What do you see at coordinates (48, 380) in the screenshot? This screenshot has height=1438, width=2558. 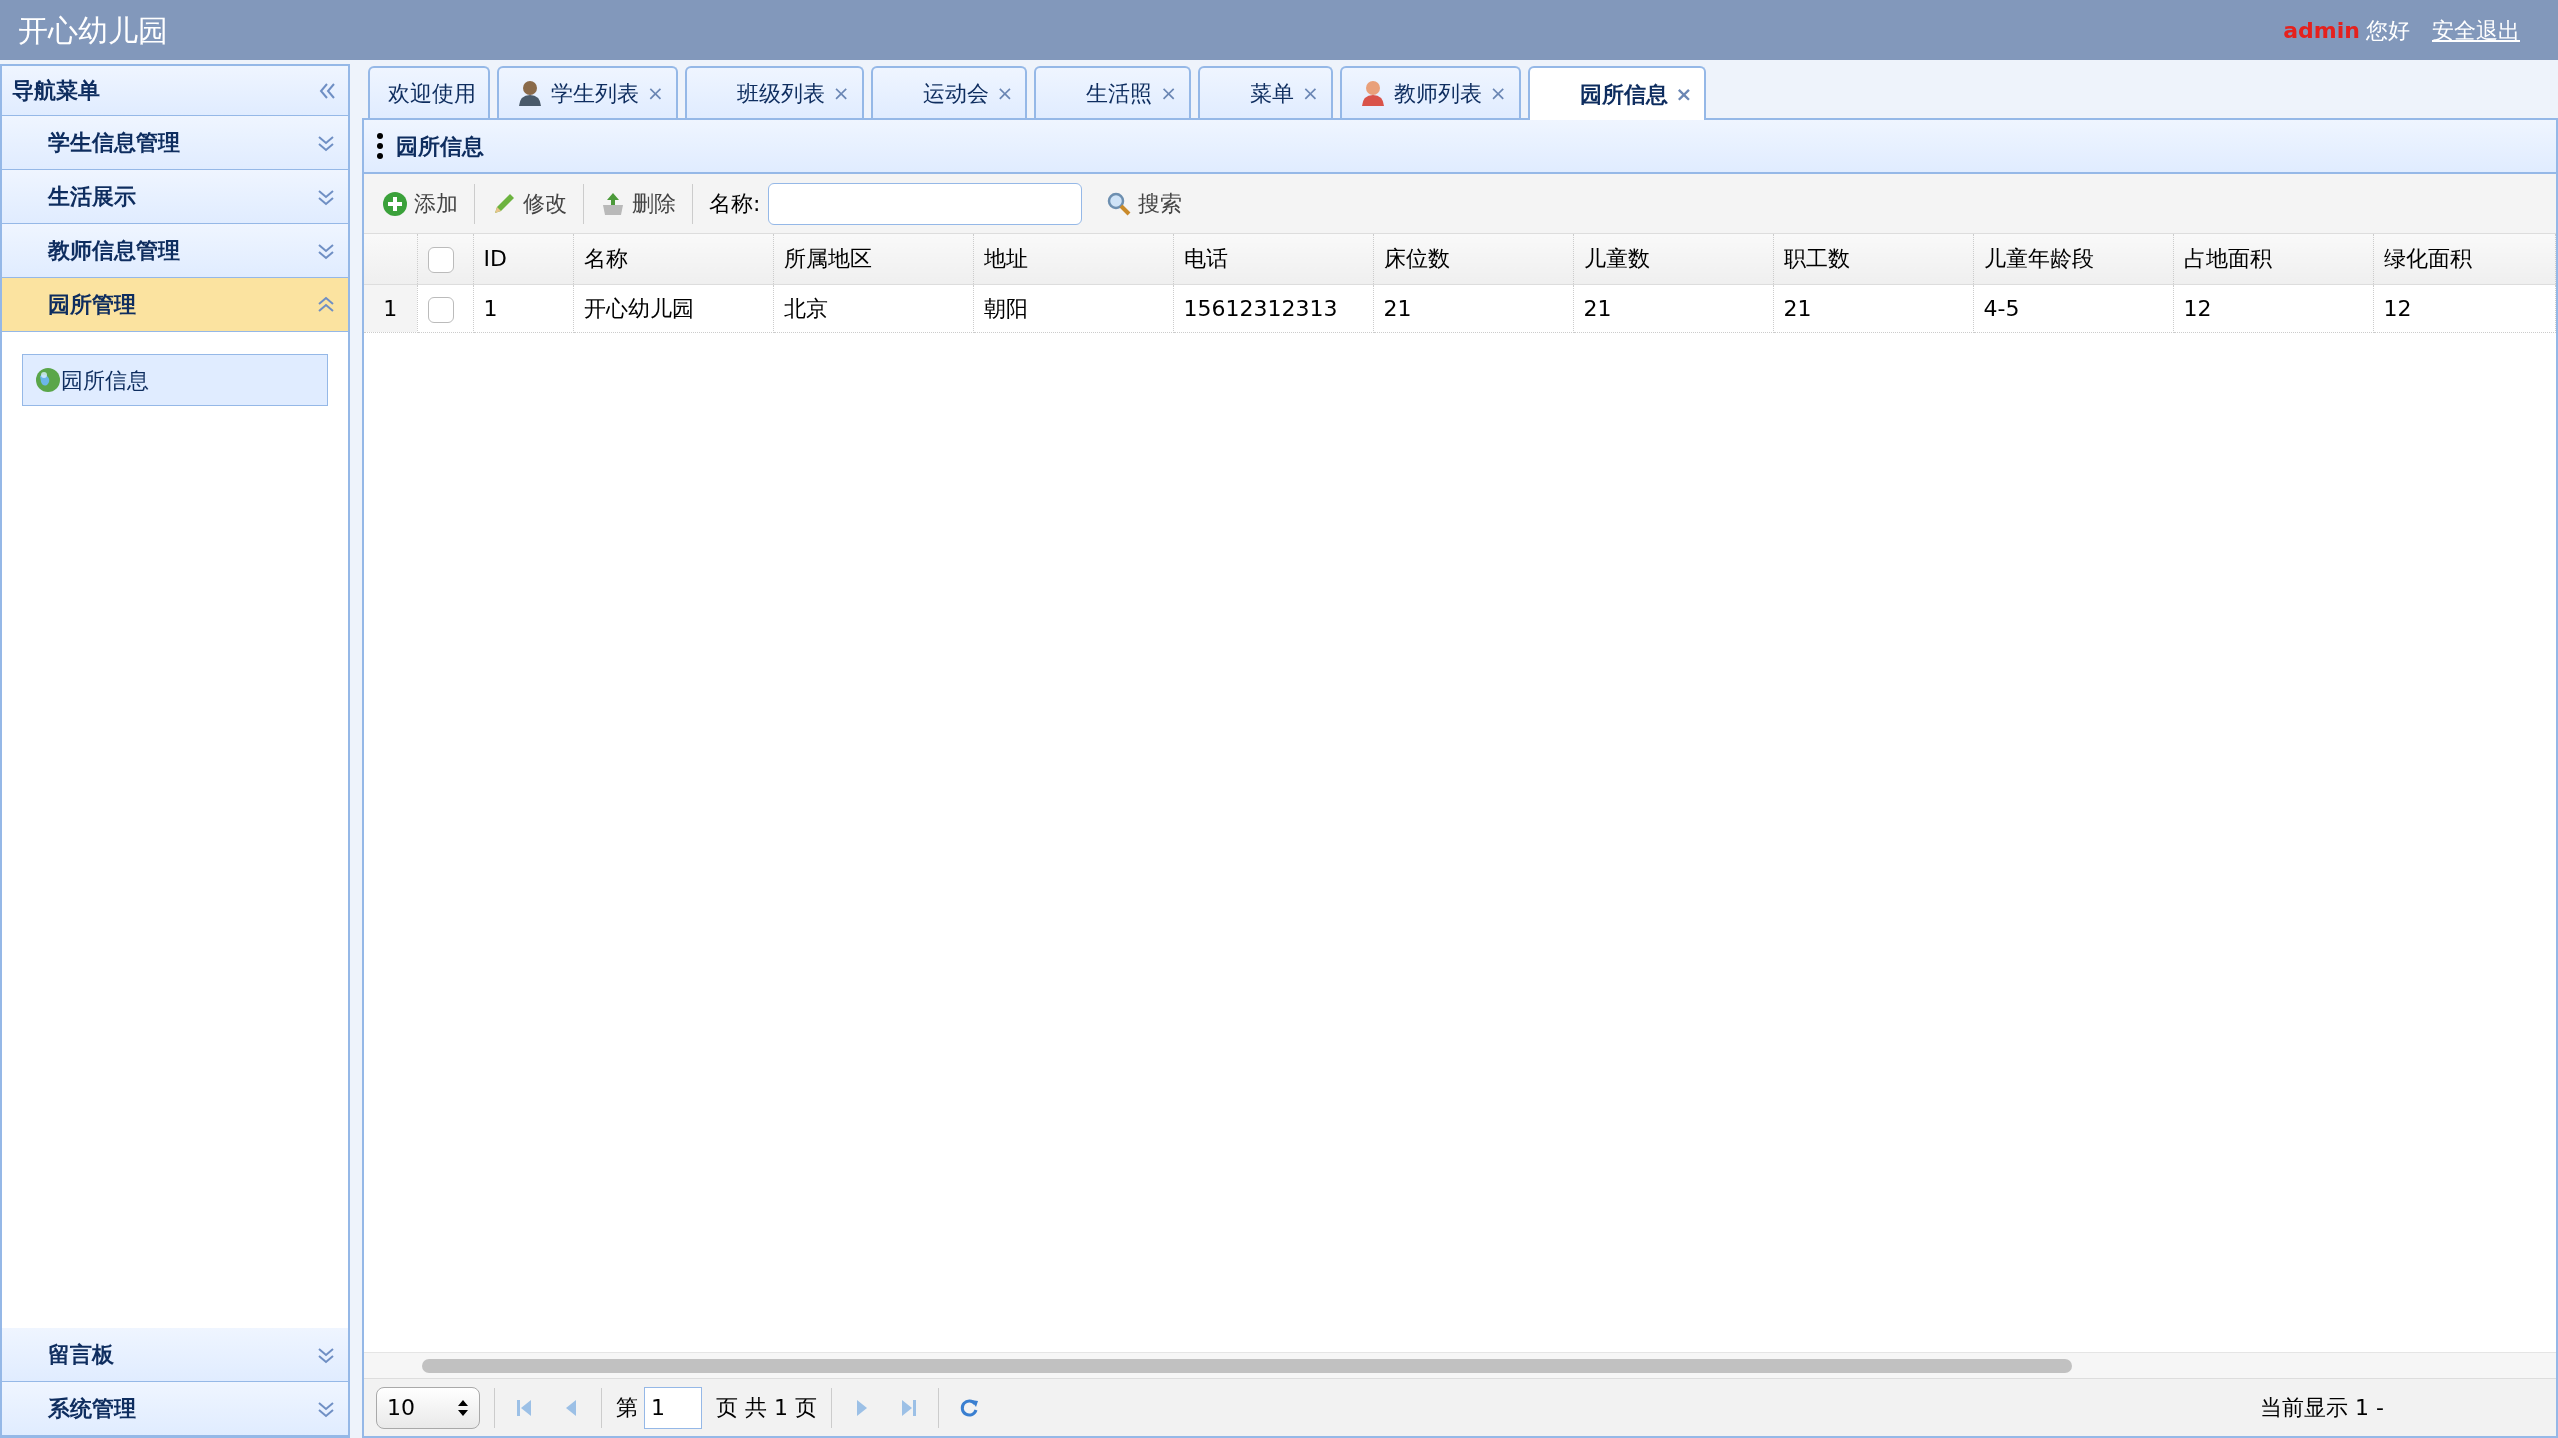 I see `globe-icon` at bounding box center [48, 380].